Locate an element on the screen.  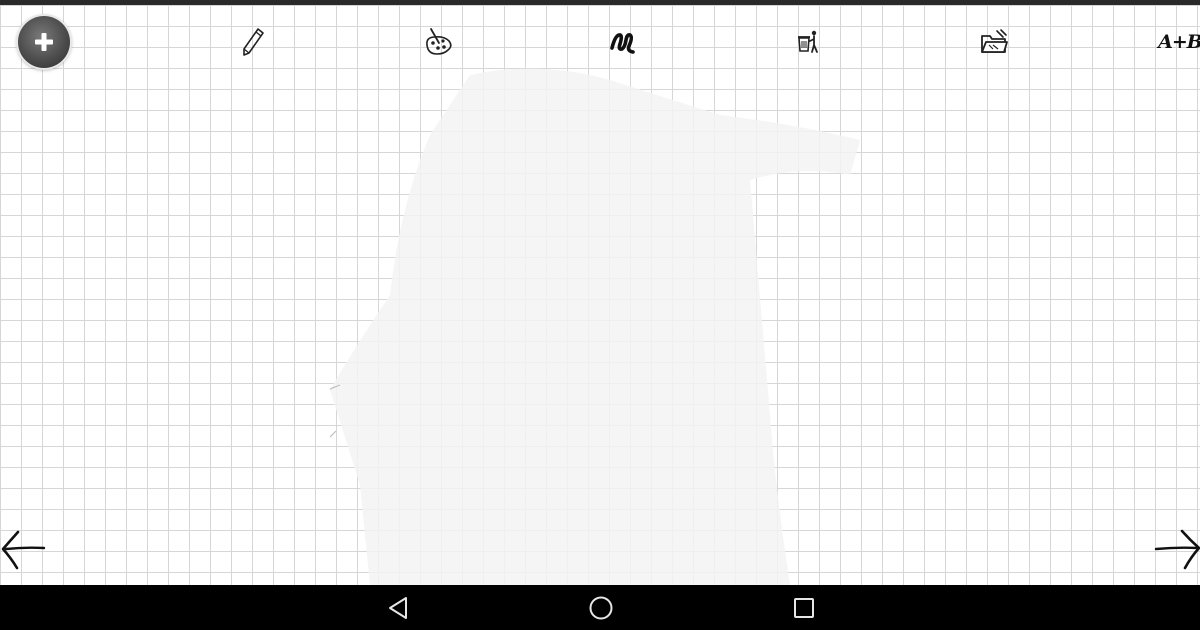
pencil-tool-button is located at coordinates (253, 42).